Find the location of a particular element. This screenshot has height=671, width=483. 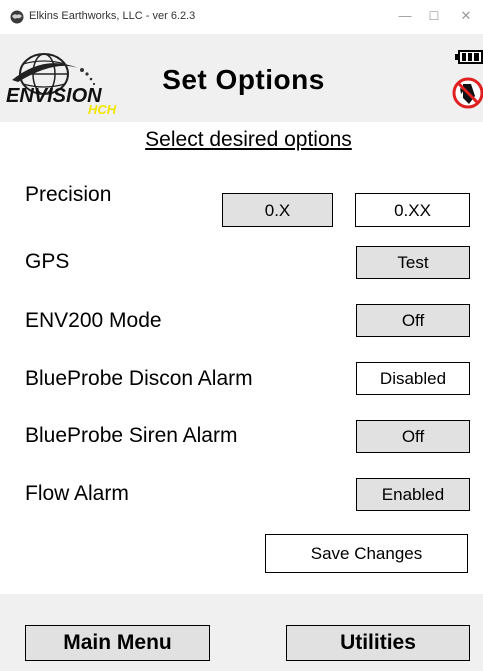

maximize-icon: ☐ is located at coordinates (434, 16).